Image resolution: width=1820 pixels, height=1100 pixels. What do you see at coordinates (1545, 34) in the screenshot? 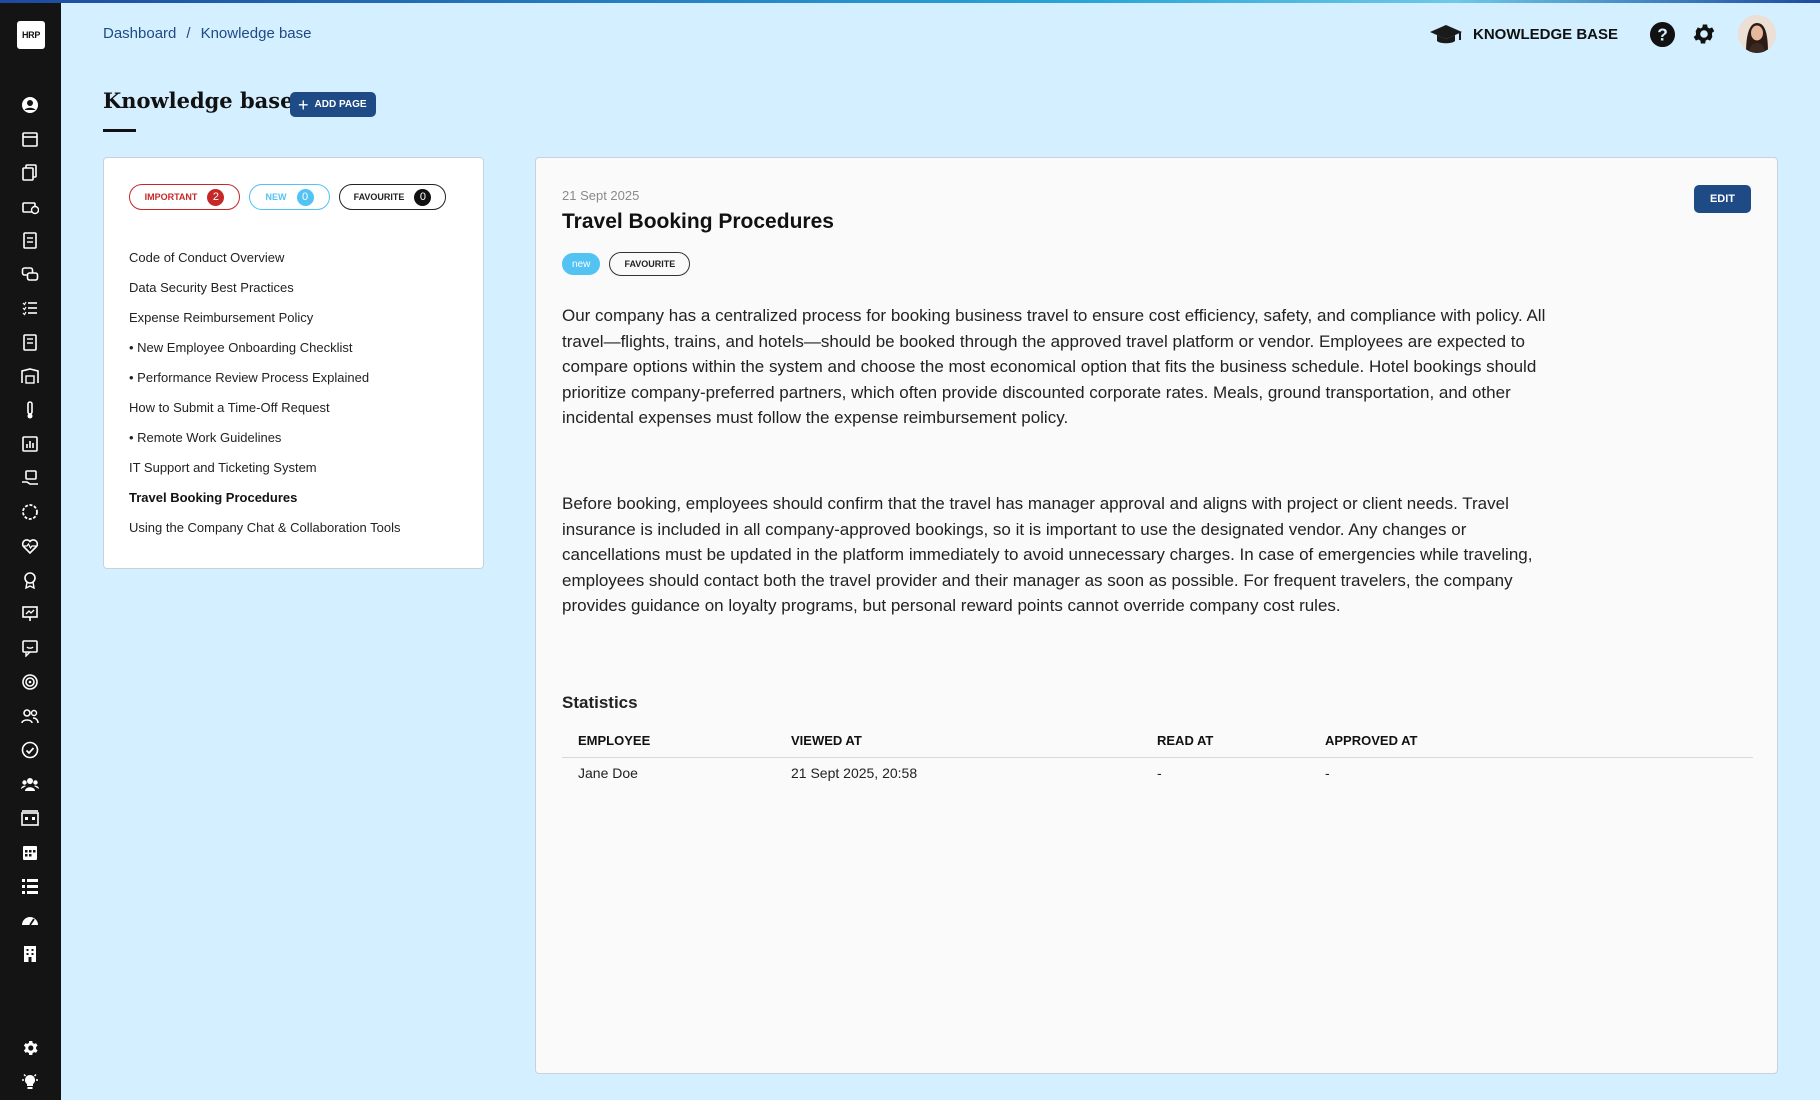
I see `section-label: KNOWLEDGE BASE` at bounding box center [1545, 34].